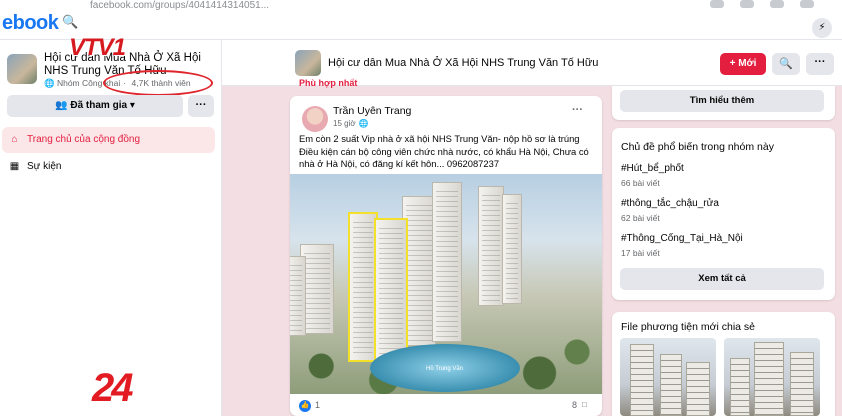 Image resolution: width=842 pixels, height=416 pixels. I want to click on about-card: Tìm hiểu thêm, so click(723, 103).